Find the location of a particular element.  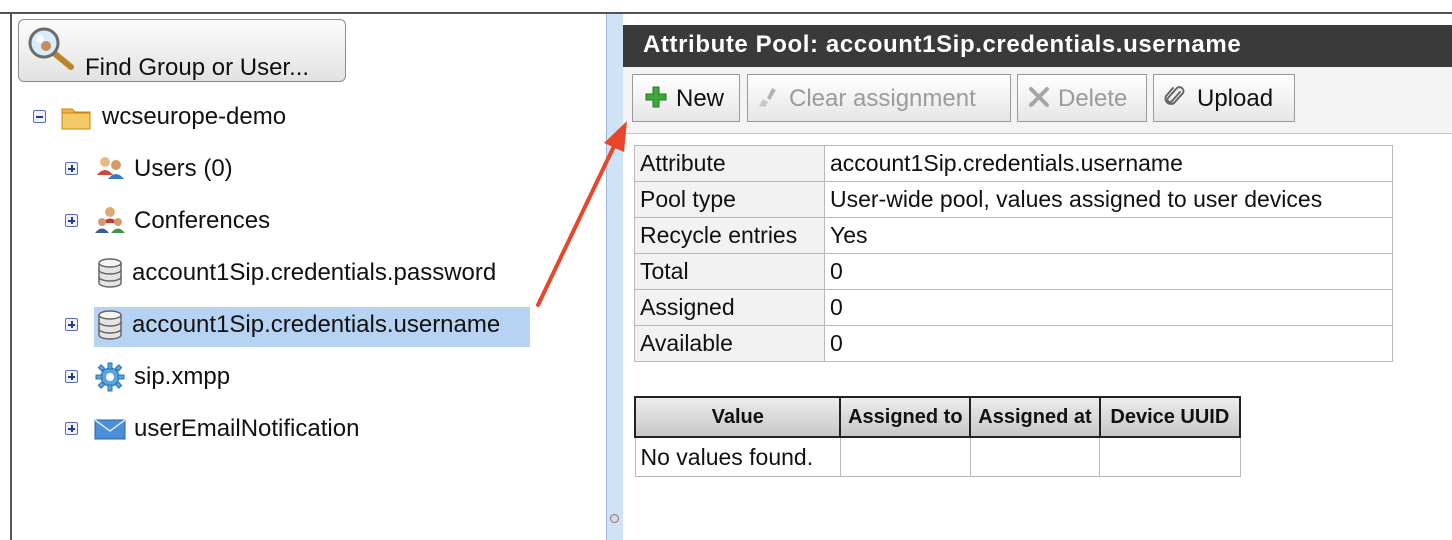

column-header-device-uuid: Device UUID is located at coordinates (1170, 417).